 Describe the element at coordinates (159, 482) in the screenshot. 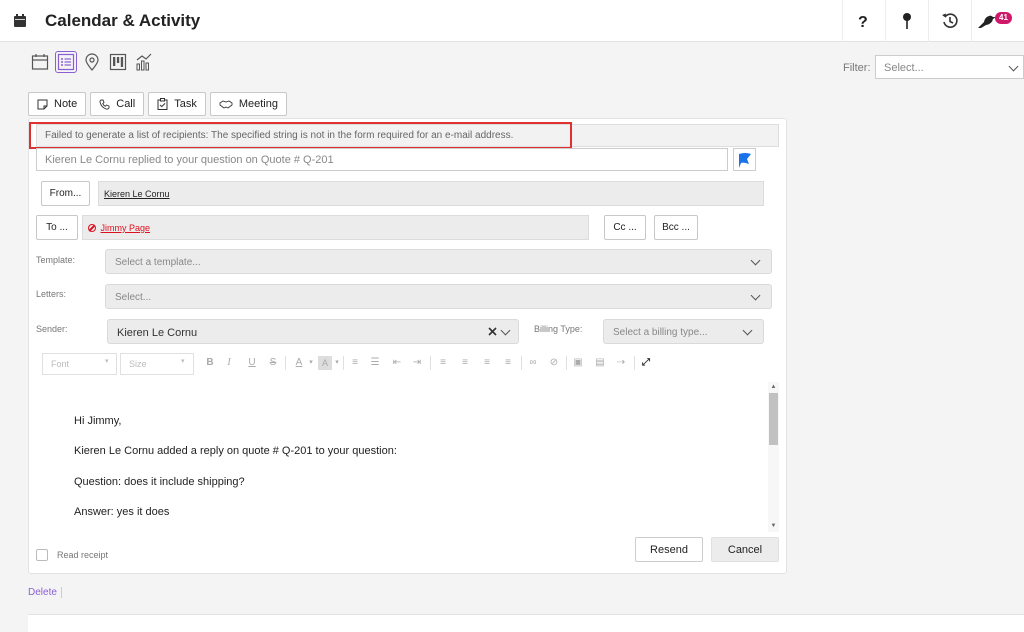

I see `body-line: Question: does it include shipping?` at that location.